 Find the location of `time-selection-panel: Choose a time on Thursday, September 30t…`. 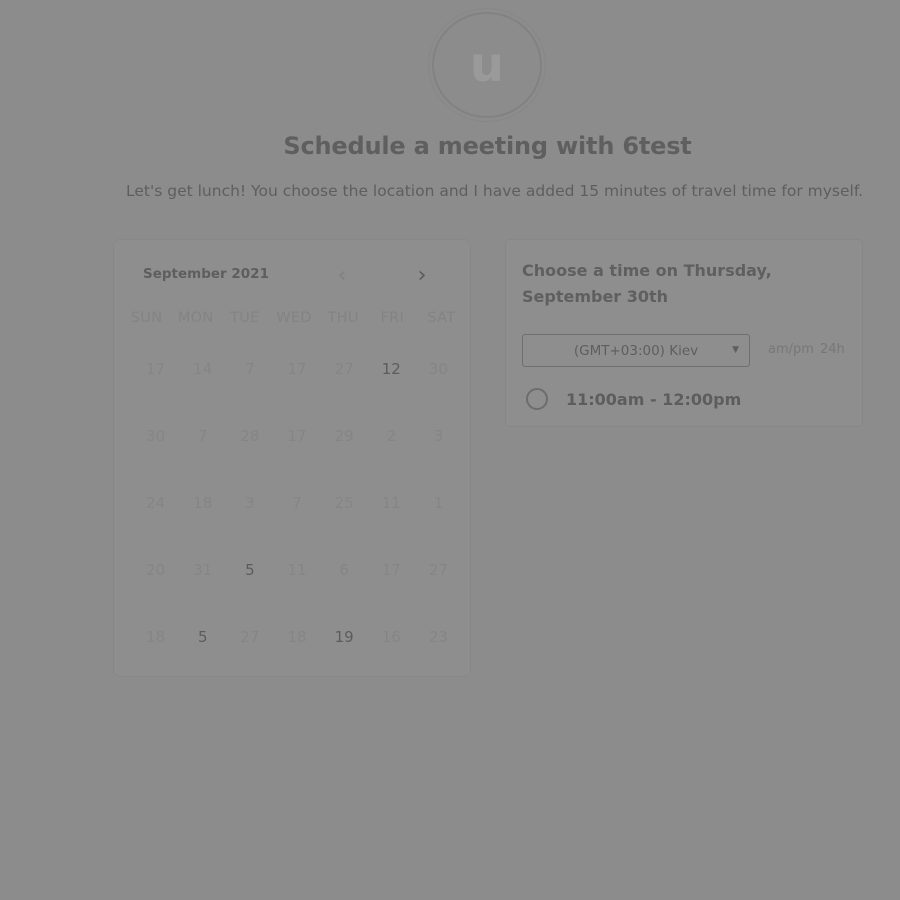

time-selection-panel: Choose a time on Thursday, September 30t… is located at coordinates (684, 333).